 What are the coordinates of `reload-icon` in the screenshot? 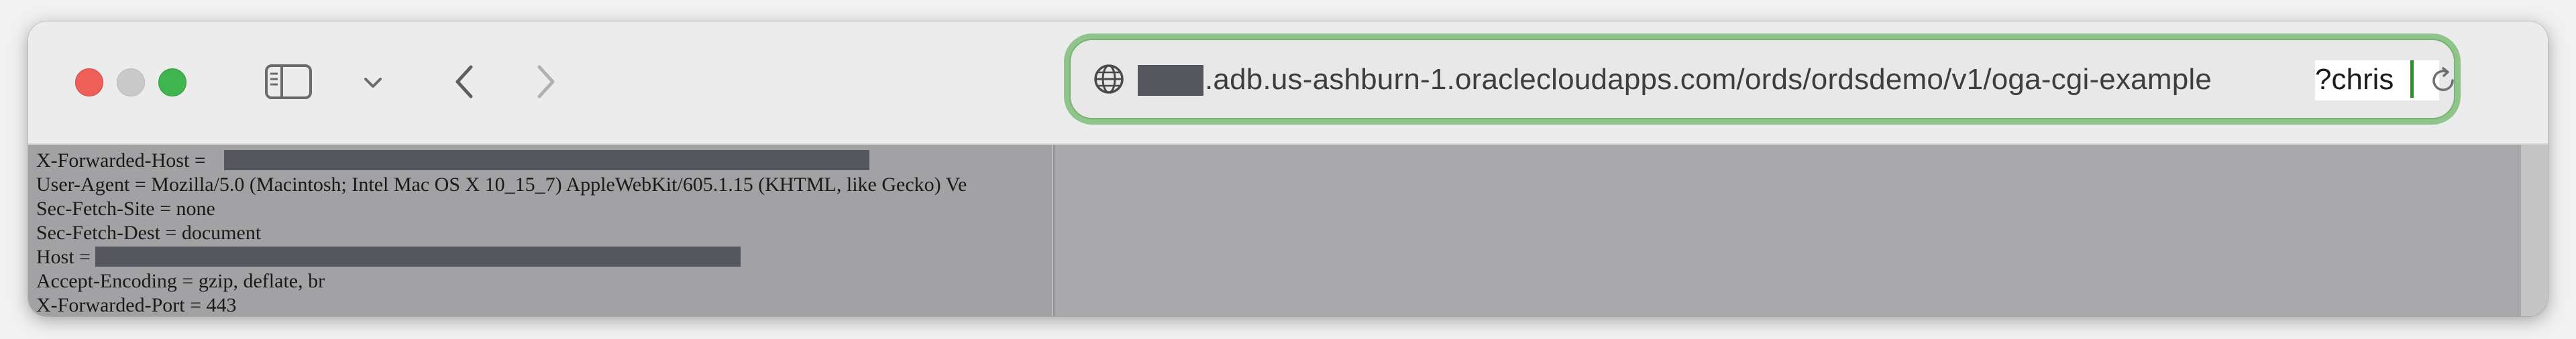 It's located at (2443, 80).